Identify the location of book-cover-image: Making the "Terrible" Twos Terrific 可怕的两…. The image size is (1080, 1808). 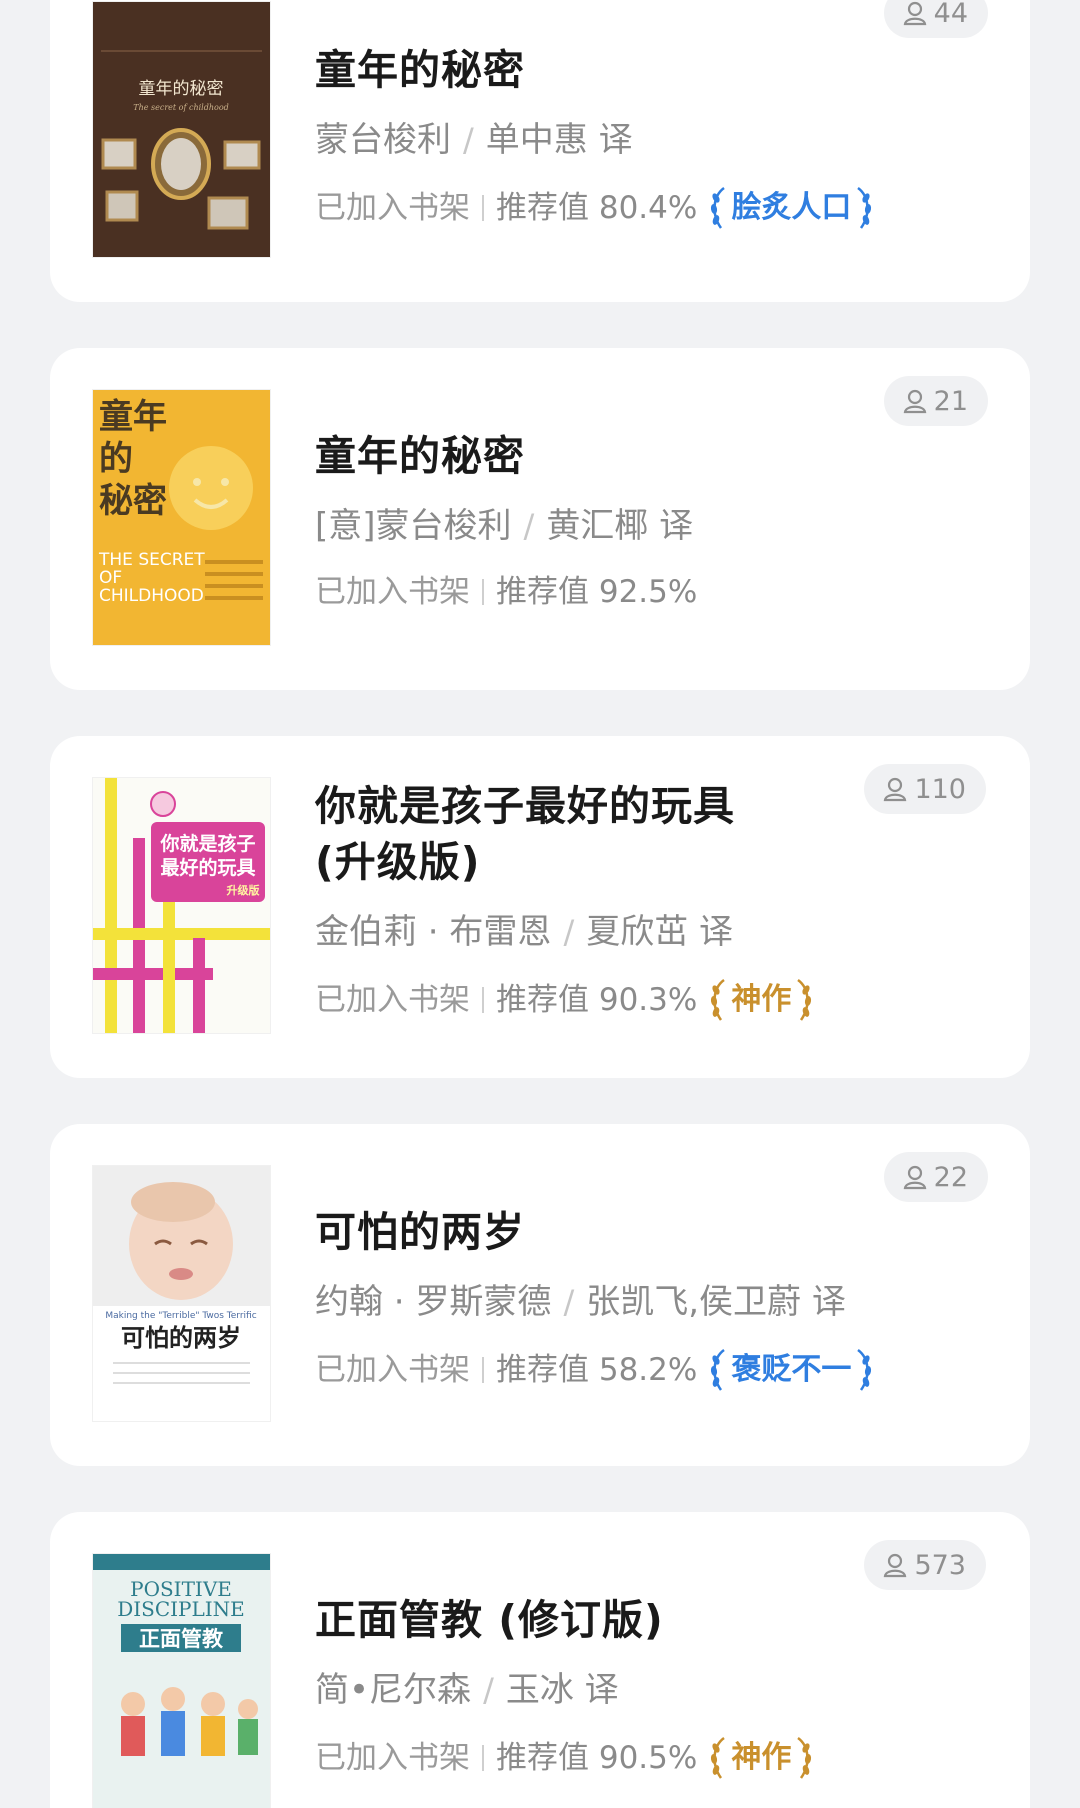
(181, 1293).